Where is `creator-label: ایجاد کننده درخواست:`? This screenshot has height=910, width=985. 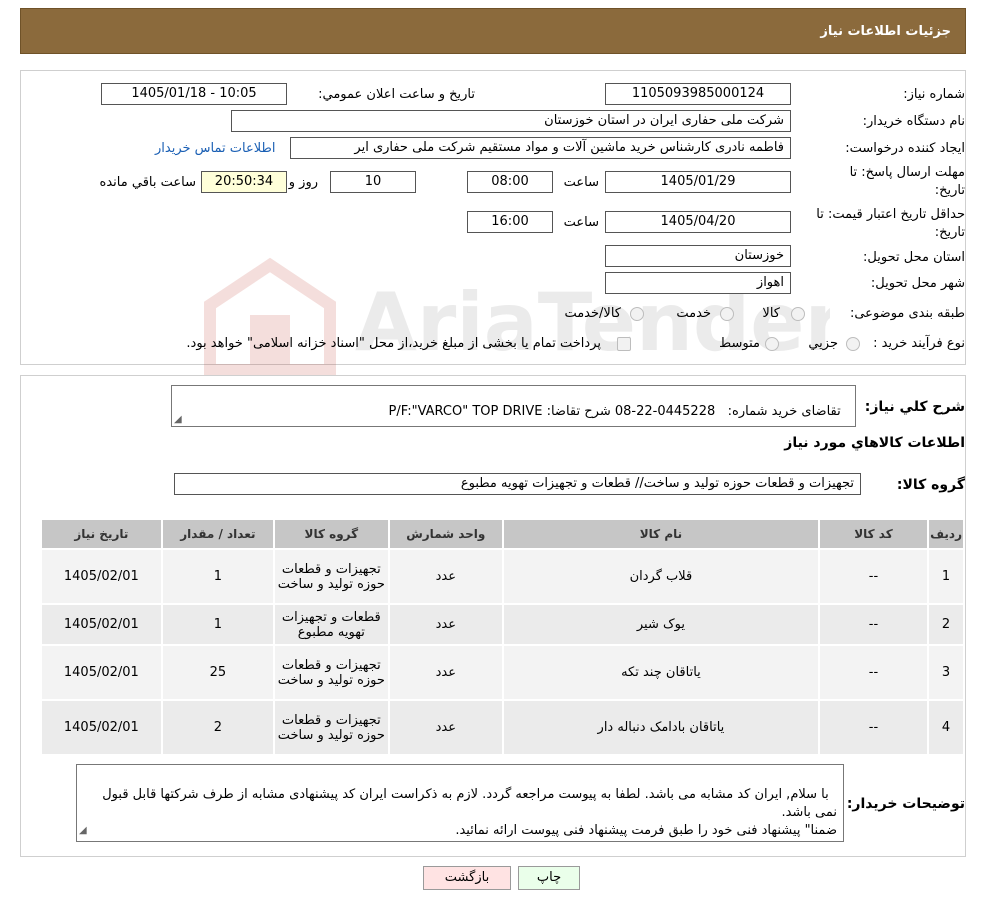
creator-label: ایجاد کننده درخواست: is located at coordinates (905, 148).